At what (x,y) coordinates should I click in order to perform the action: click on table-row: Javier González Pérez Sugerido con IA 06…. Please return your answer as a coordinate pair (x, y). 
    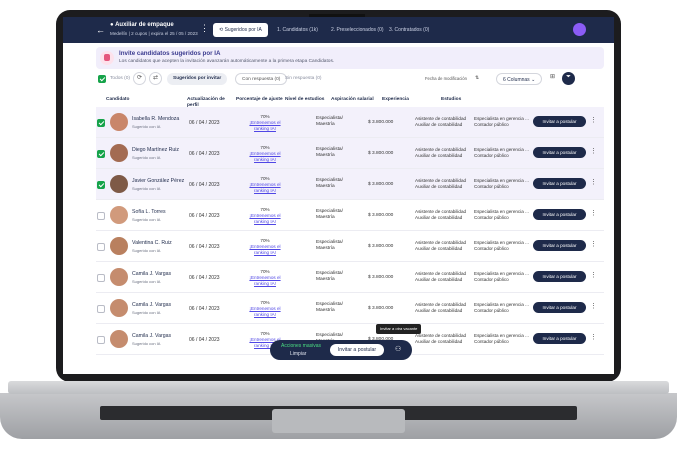
    Looking at the image, I should click on (350, 184).